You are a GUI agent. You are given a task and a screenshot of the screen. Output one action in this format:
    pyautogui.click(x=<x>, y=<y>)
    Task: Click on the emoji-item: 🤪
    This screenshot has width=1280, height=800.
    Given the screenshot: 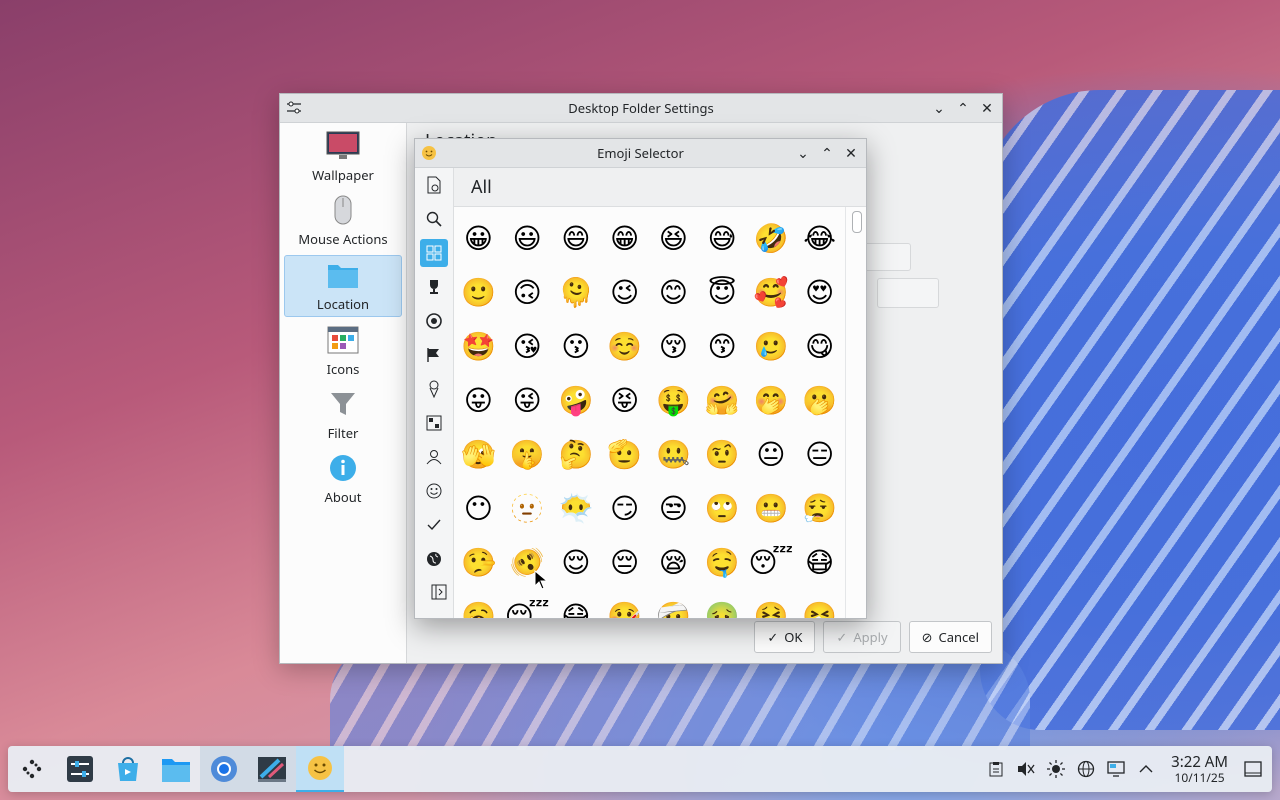 What is the action you would take?
    pyautogui.click(x=576, y=400)
    